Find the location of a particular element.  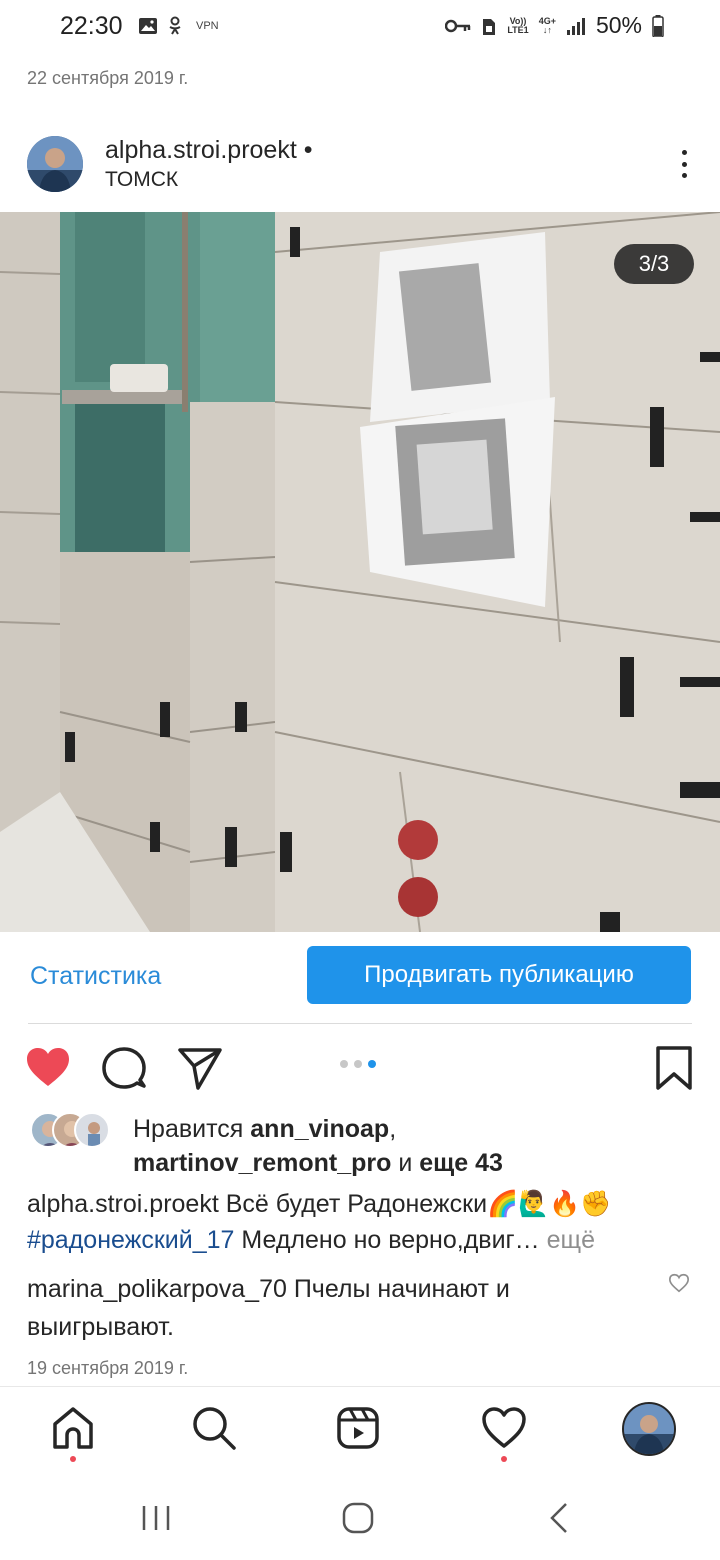

more-options-icon is located at coordinates (684, 164).